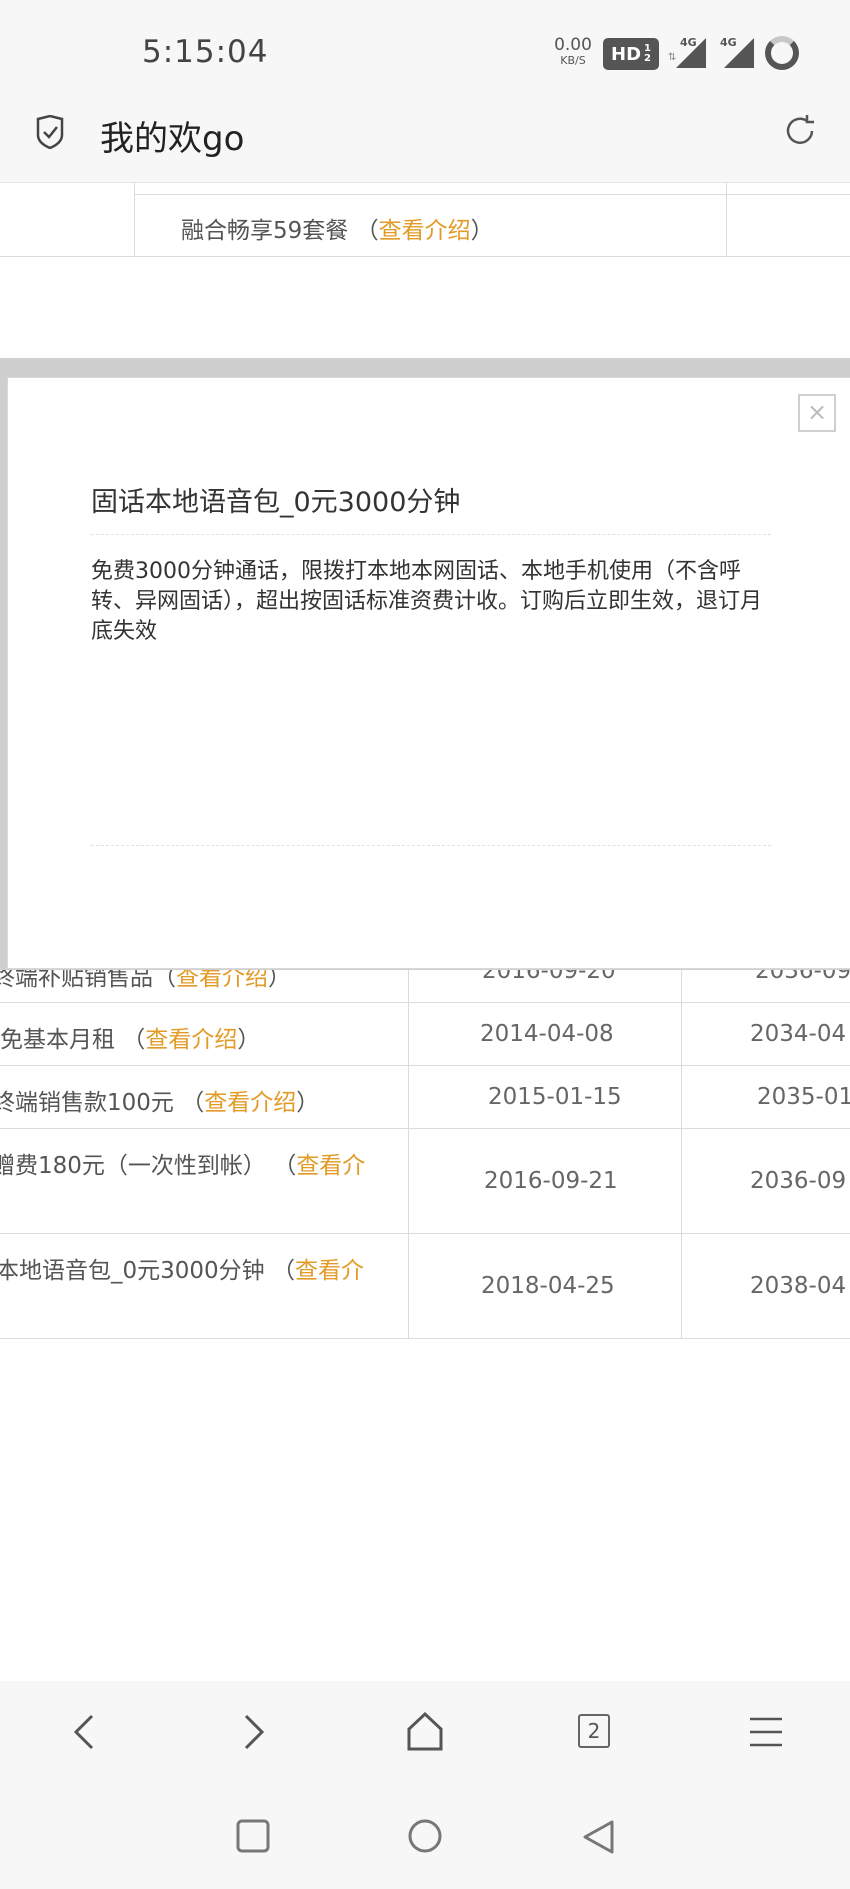  Describe the element at coordinates (276, 502) in the screenshot. I see `dialog-title: 固话本地语音包_0元3000分钟` at that location.